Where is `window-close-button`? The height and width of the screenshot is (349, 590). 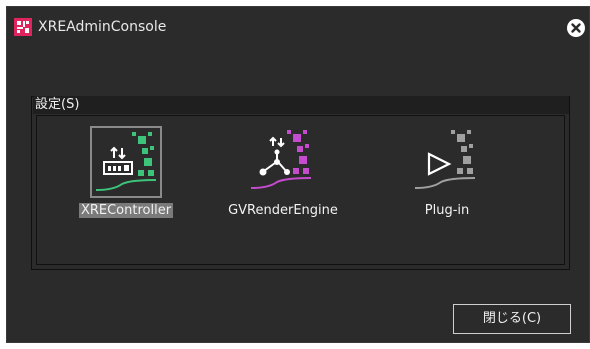 window-close-button is located at coordinates (576, 28).